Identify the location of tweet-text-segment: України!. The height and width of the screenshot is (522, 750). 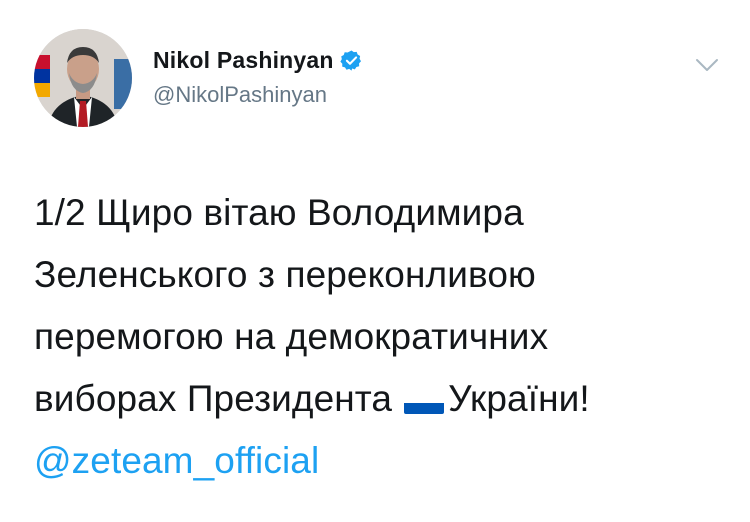
(519, 398).